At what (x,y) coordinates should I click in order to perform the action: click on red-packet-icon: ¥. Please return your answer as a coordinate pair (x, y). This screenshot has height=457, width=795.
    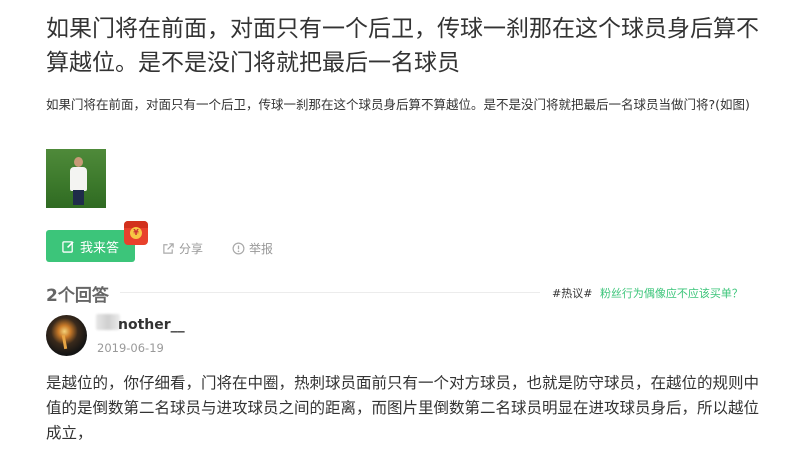
    Looking at the image, I should click on (136, 233).